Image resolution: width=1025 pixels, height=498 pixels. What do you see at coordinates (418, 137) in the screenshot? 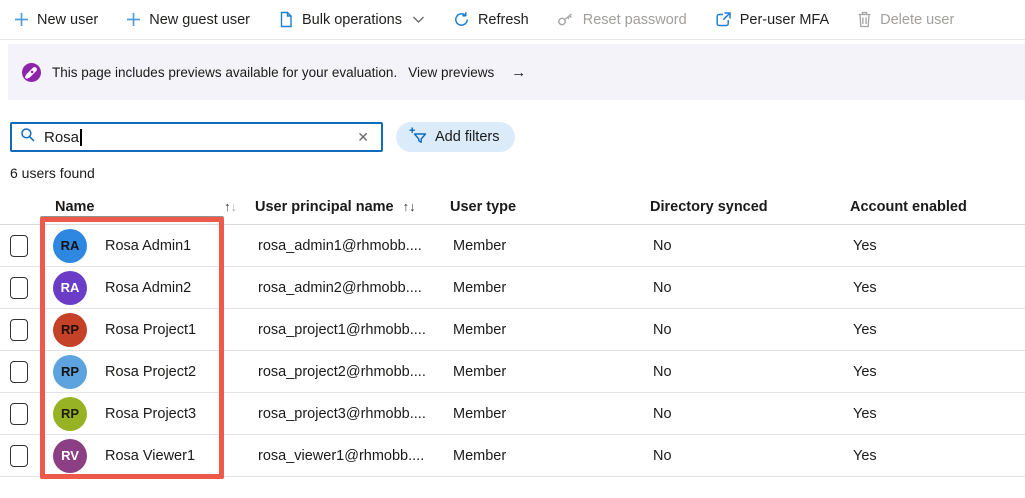
I see `filter-add-icon` at bounding box center [418, 137].